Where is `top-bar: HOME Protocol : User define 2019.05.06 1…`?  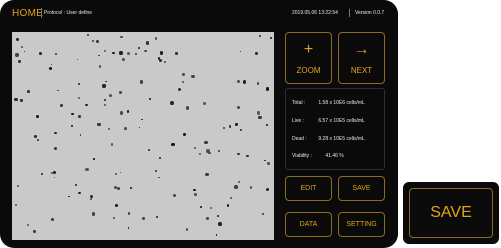
top-bar: HOME Protocol : User define 2019.05.06 1… is located at coordinates (199, 15).